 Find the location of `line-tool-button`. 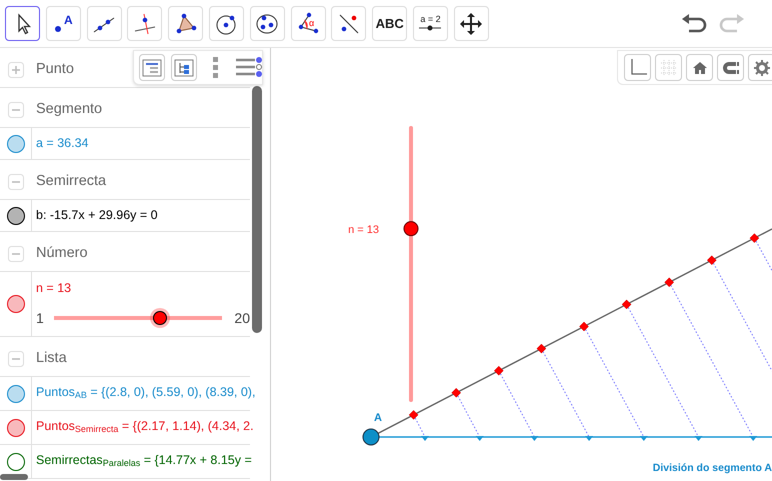

line-tool-button is located at coordinates (104, 23).